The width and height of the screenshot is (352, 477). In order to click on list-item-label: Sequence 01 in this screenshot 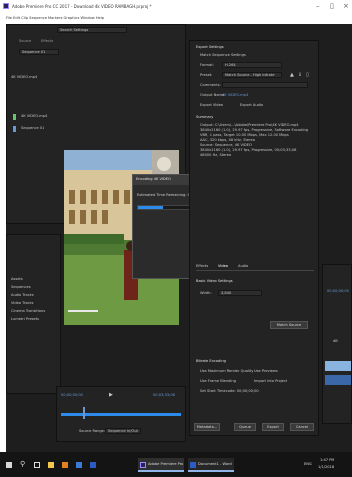, I will do `click(33, 128)`.